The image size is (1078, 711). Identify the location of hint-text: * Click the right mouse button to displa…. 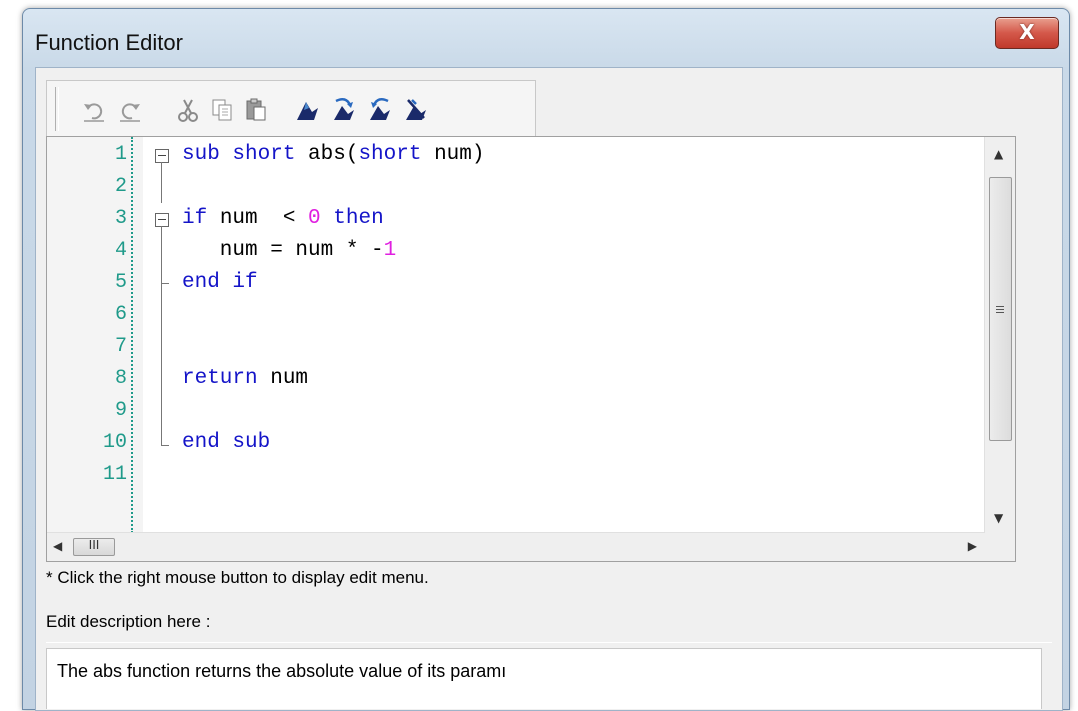
(237, 577).